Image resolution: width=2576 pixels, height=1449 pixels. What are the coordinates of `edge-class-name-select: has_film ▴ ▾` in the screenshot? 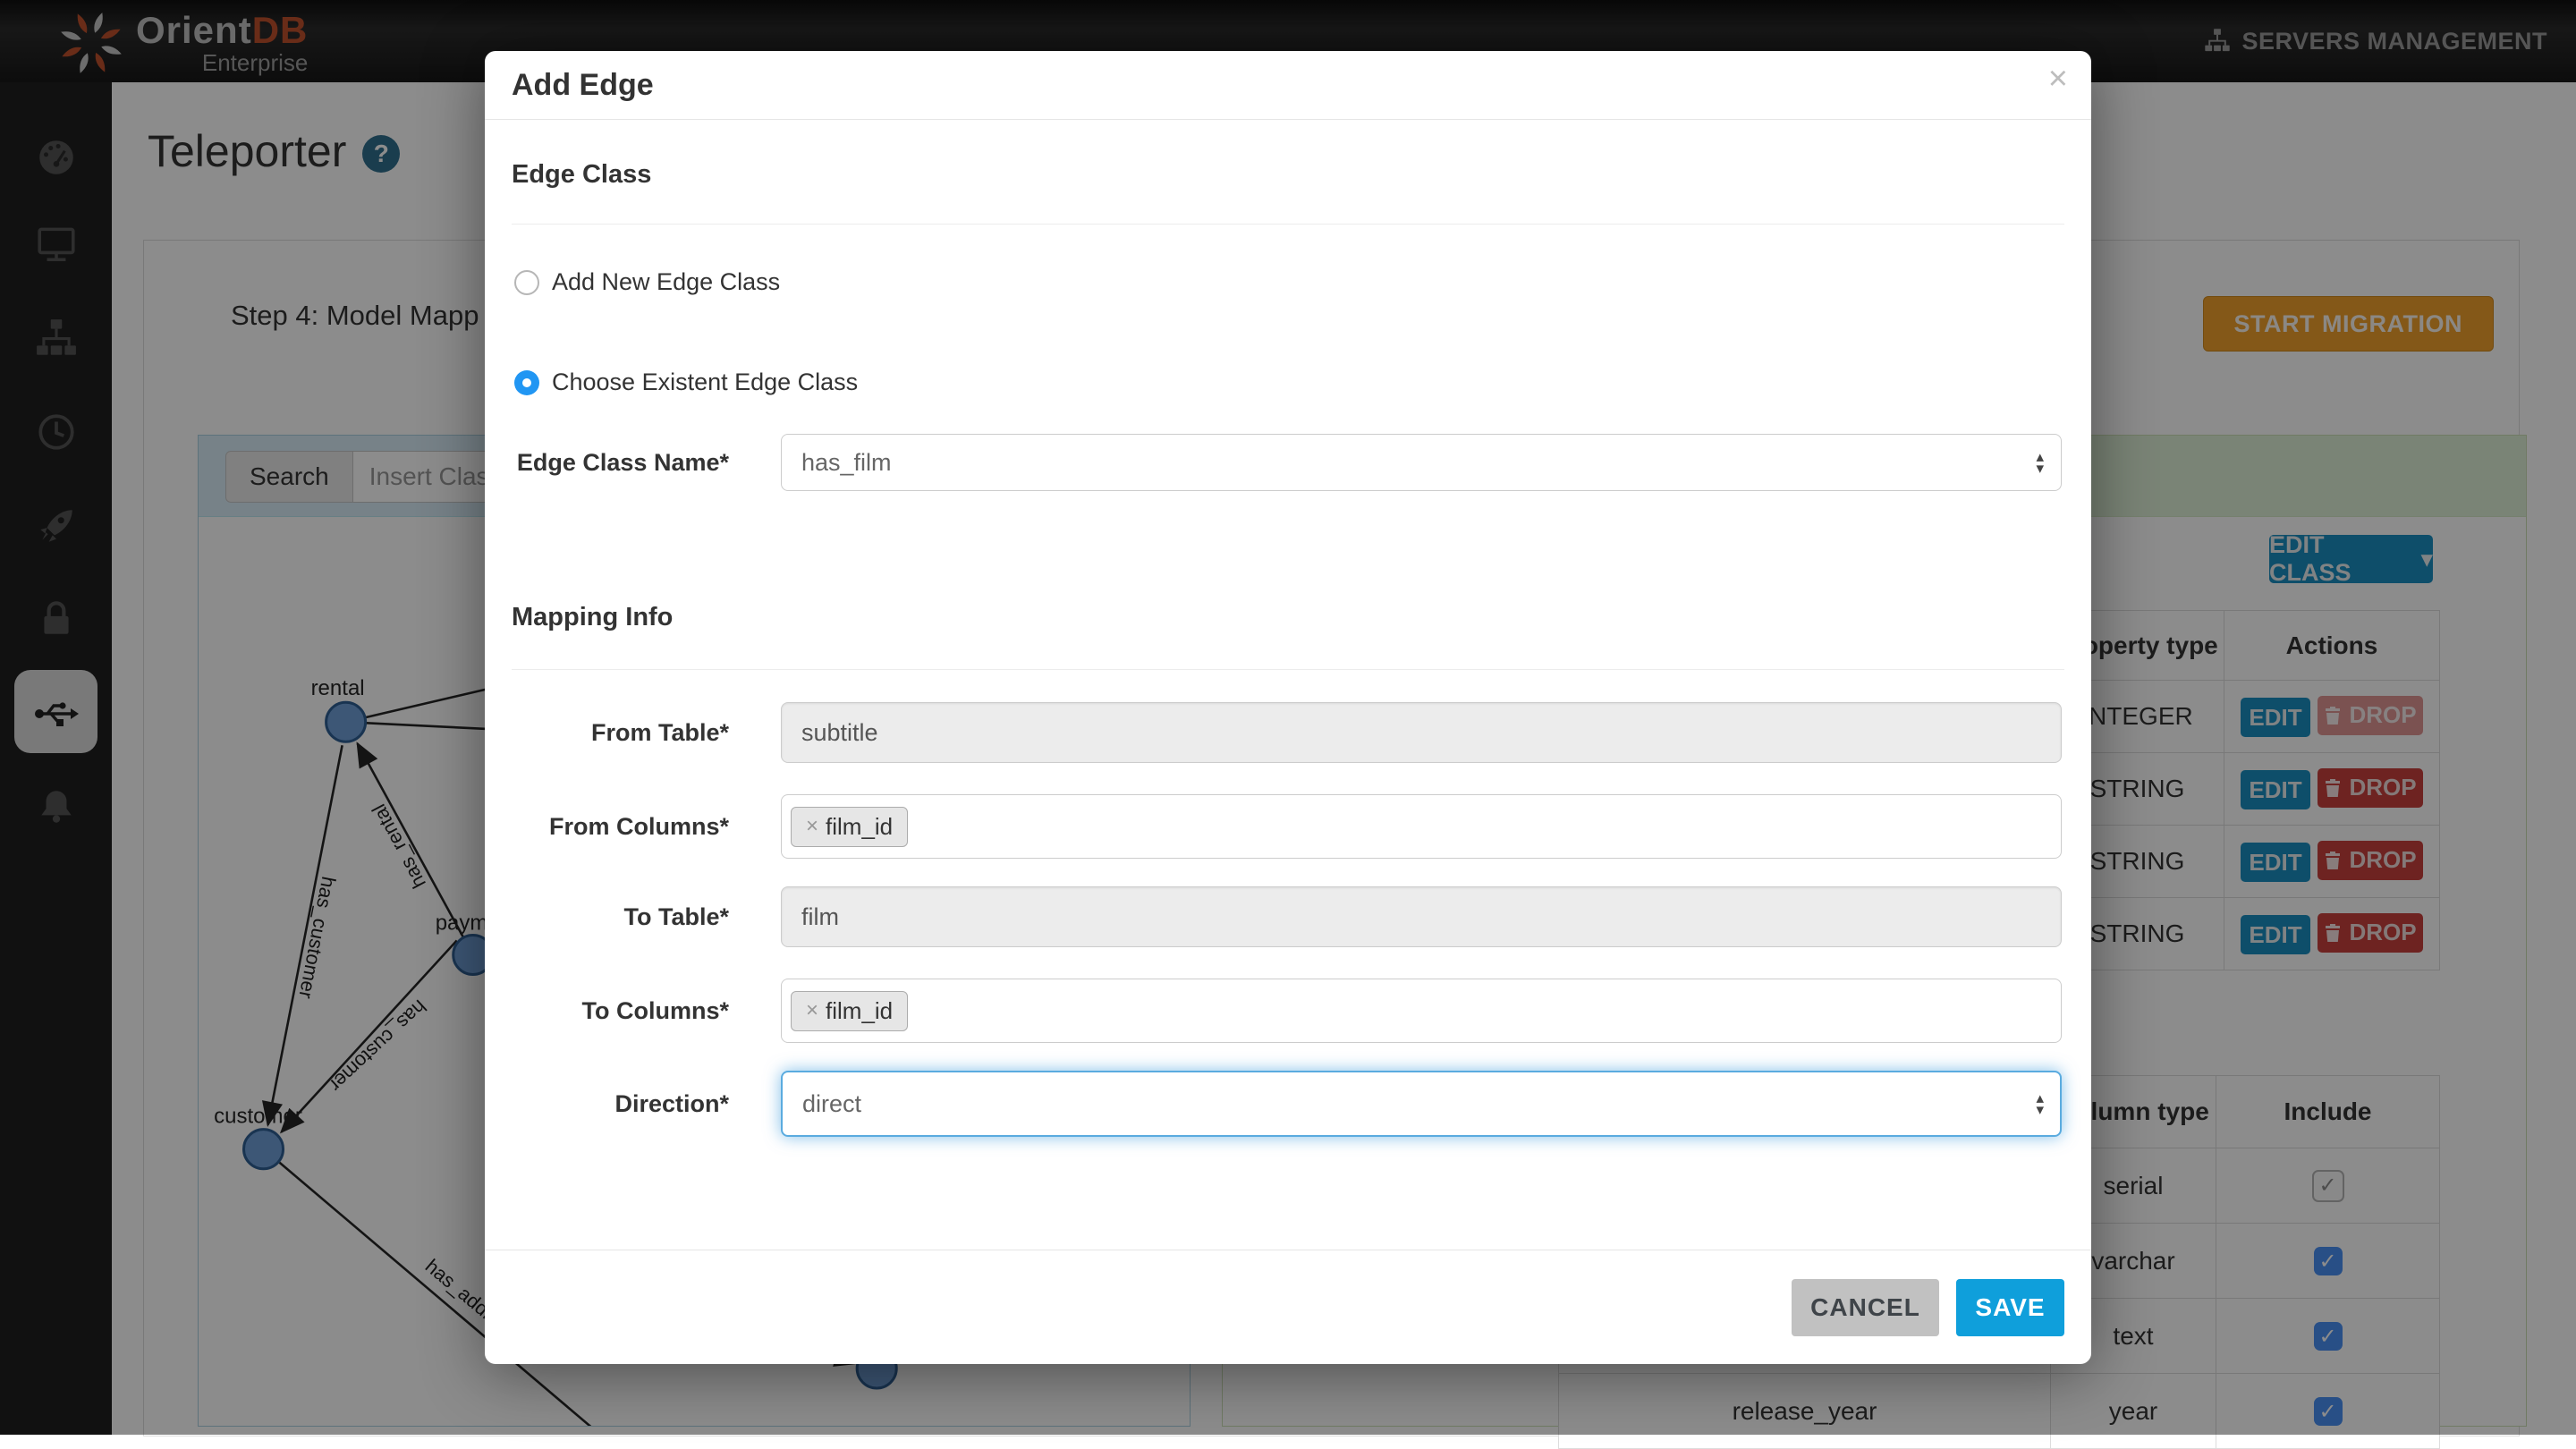 It's located at (1421, 462).